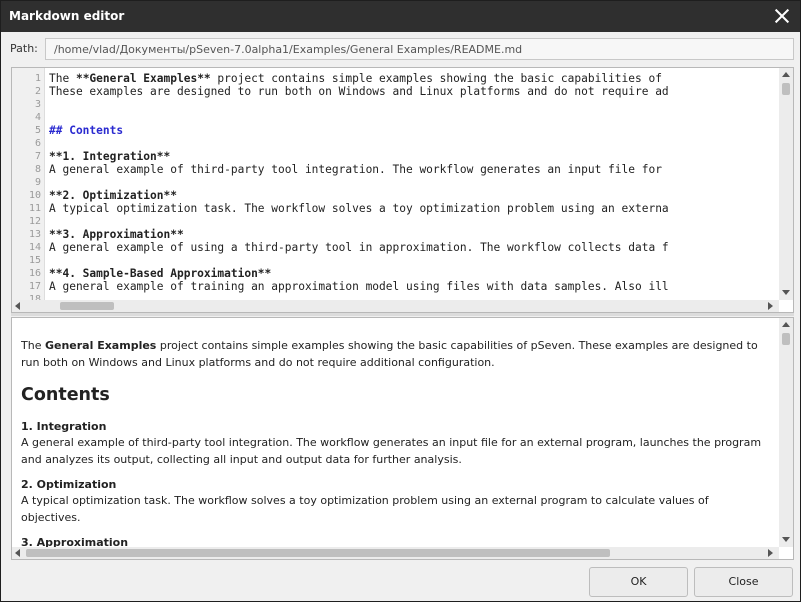 Image resolution: width=801 pixels, height=602 pixels. I want to click on source-line: ## Contents, so click(86, 130).